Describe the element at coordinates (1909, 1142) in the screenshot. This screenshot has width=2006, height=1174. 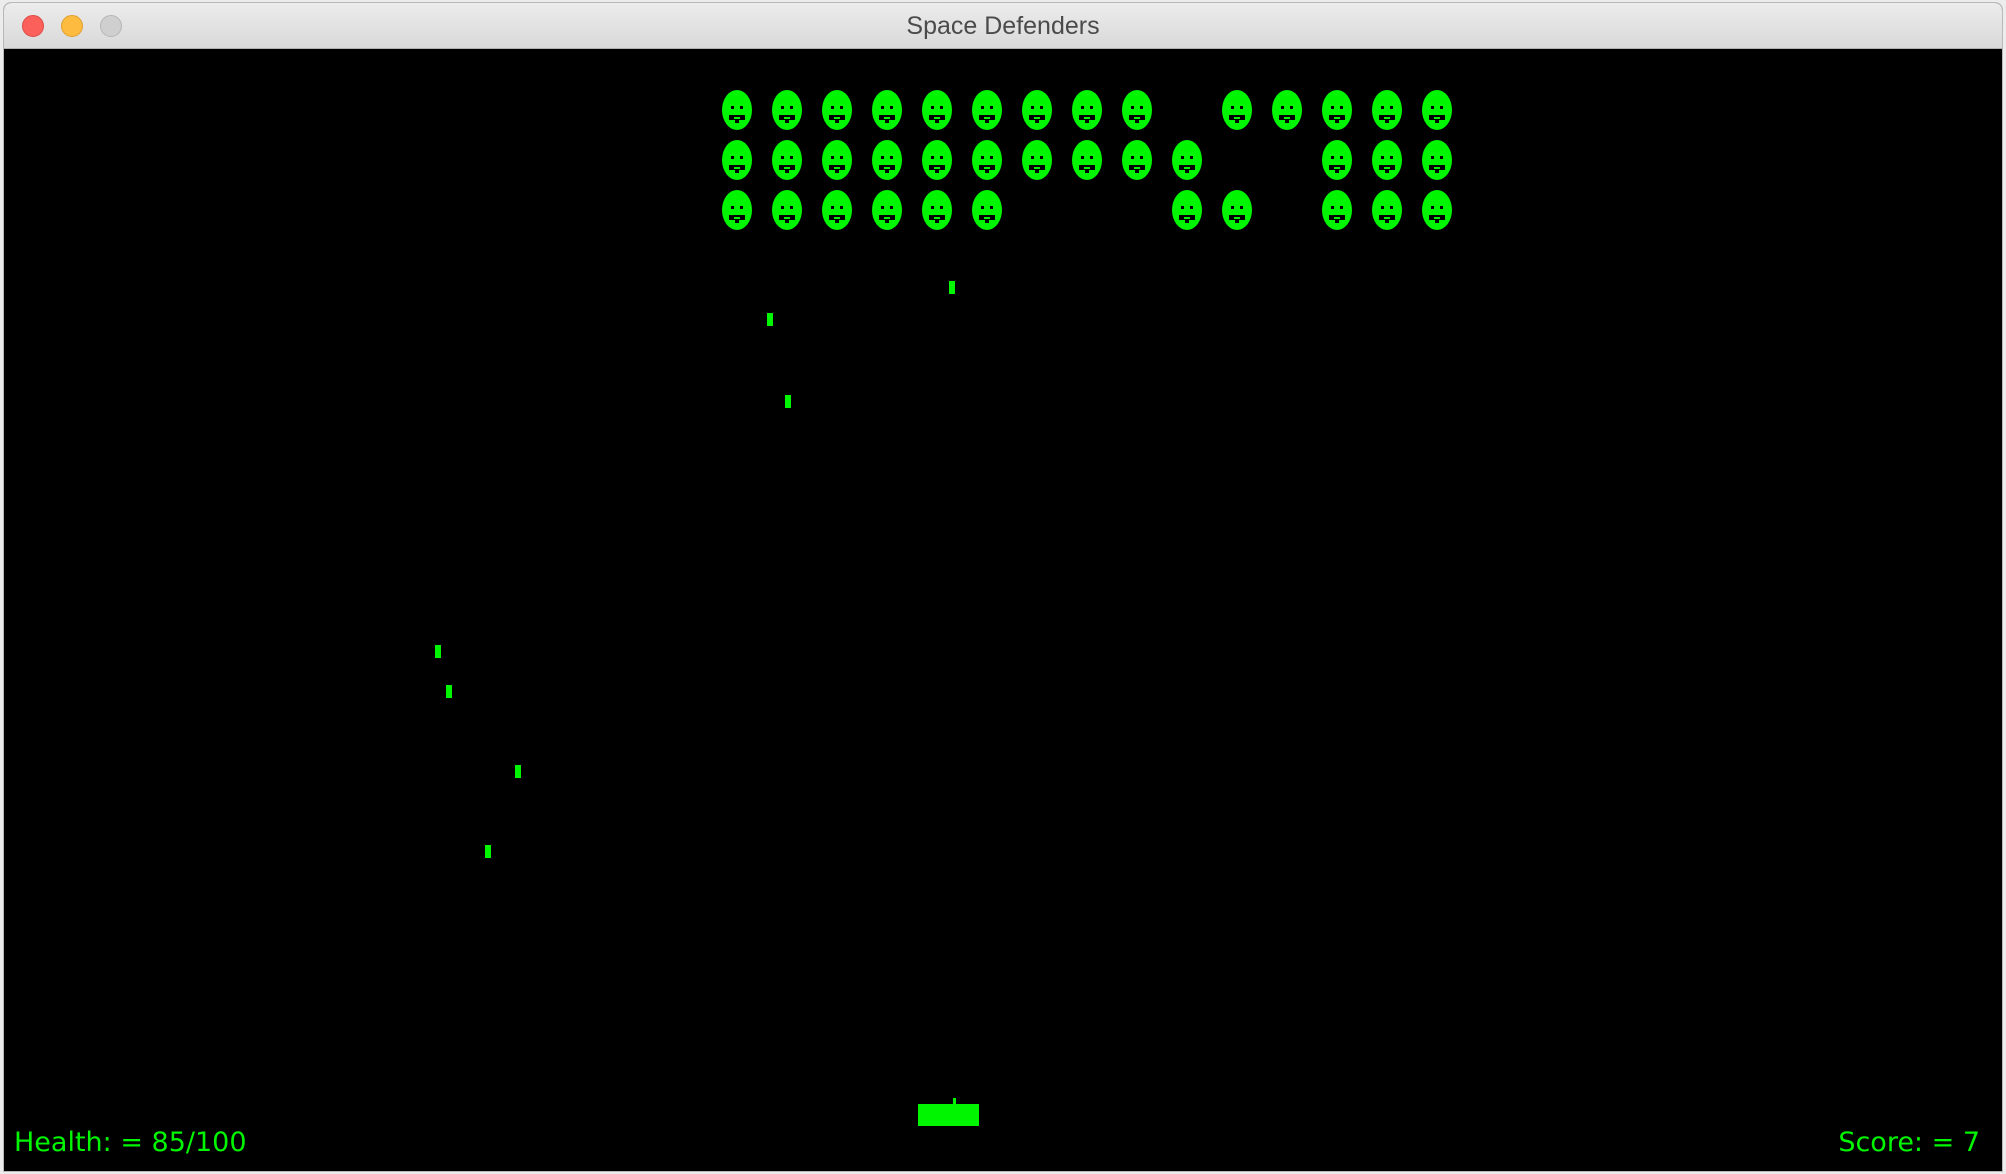
I see `score-readout: Score: = 7` at that location.